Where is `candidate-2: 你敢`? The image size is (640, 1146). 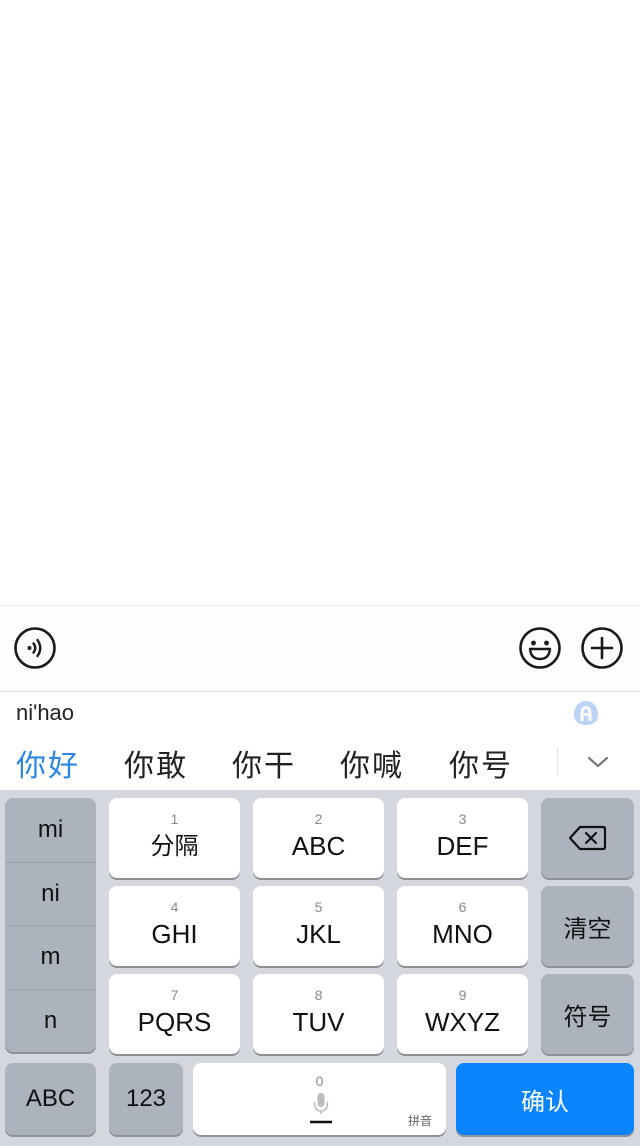
candidate-2: 你敢 is located at coordinates (156, 763).